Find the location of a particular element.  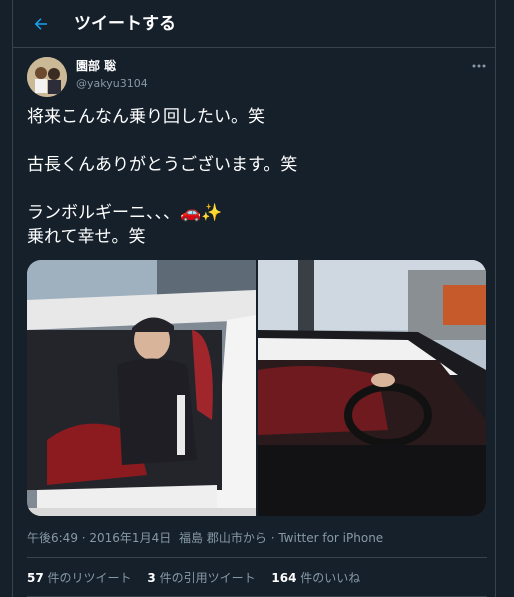

quotes-stat: 3 件の引用ツイート is located at coordinates (201, 578).